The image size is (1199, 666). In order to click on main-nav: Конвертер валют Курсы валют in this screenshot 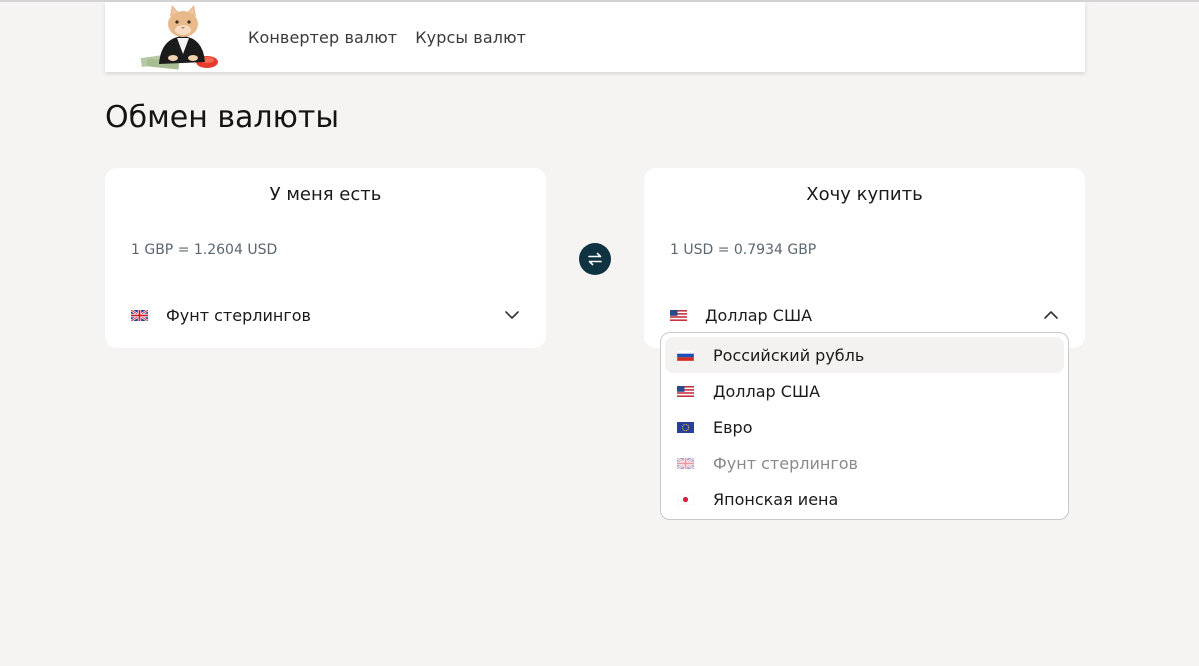, I will do `click(387, 37)`.